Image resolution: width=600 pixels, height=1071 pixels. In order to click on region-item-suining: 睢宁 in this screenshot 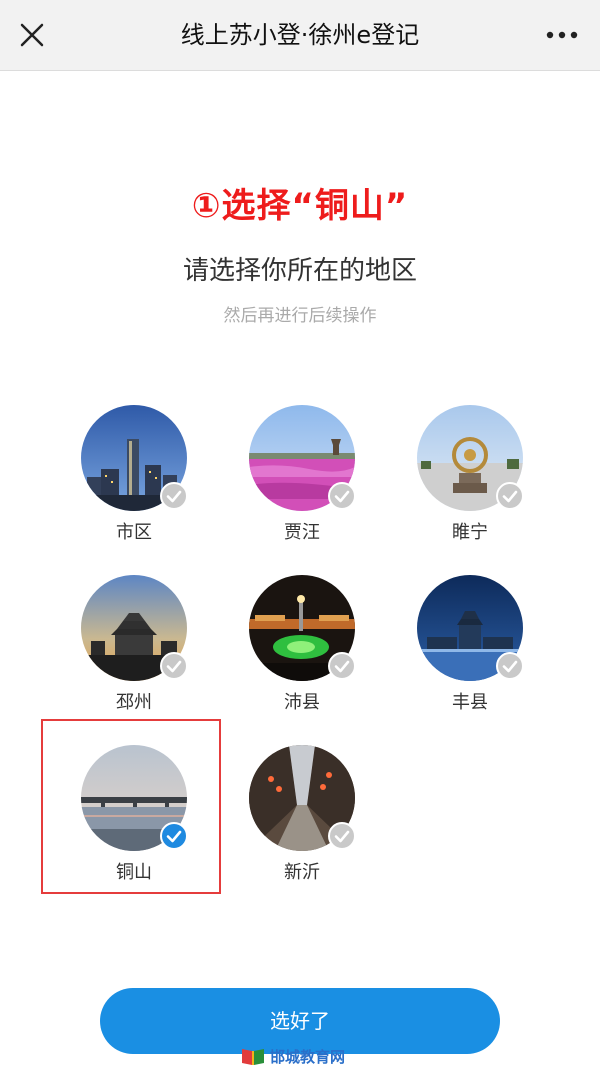, I will do `click(470, 480)`.